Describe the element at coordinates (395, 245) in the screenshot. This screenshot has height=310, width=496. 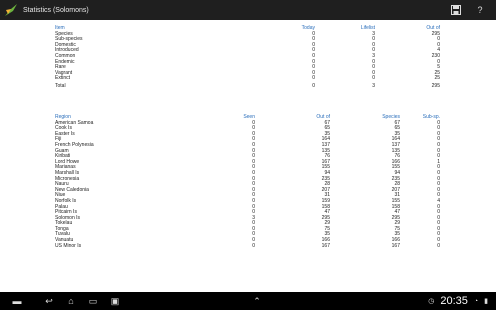
I see `region-species: 167` at that location.